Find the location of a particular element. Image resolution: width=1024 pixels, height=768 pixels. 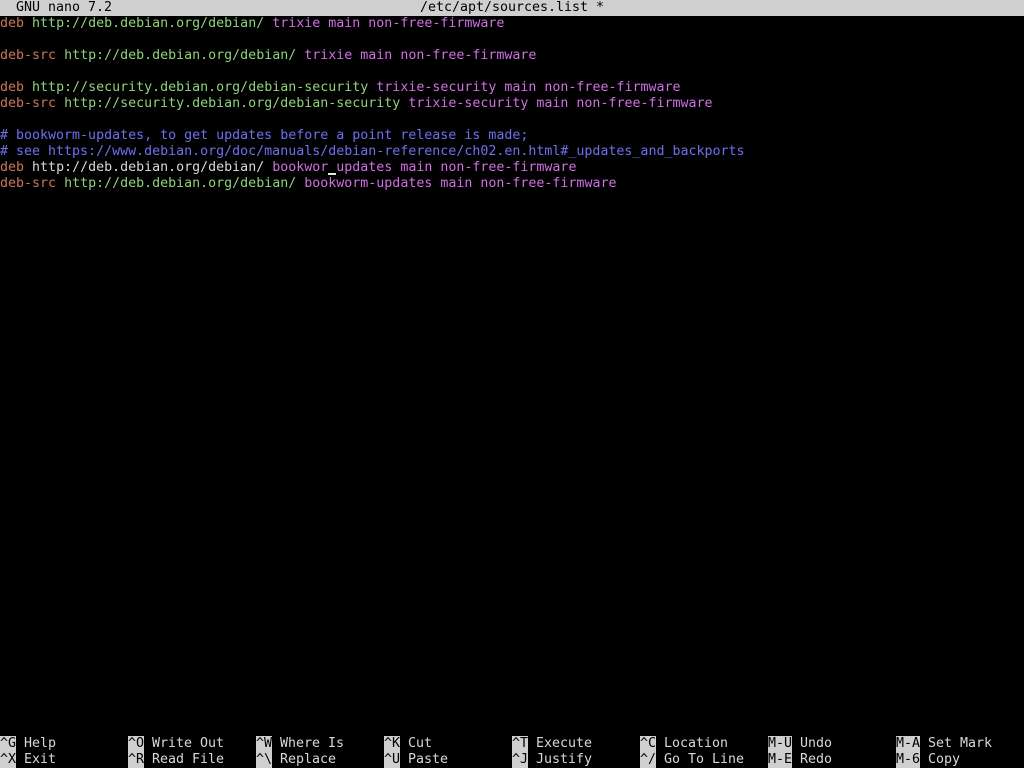

shortcut-undo: M-U Undo is located at coordinates (800, 744).